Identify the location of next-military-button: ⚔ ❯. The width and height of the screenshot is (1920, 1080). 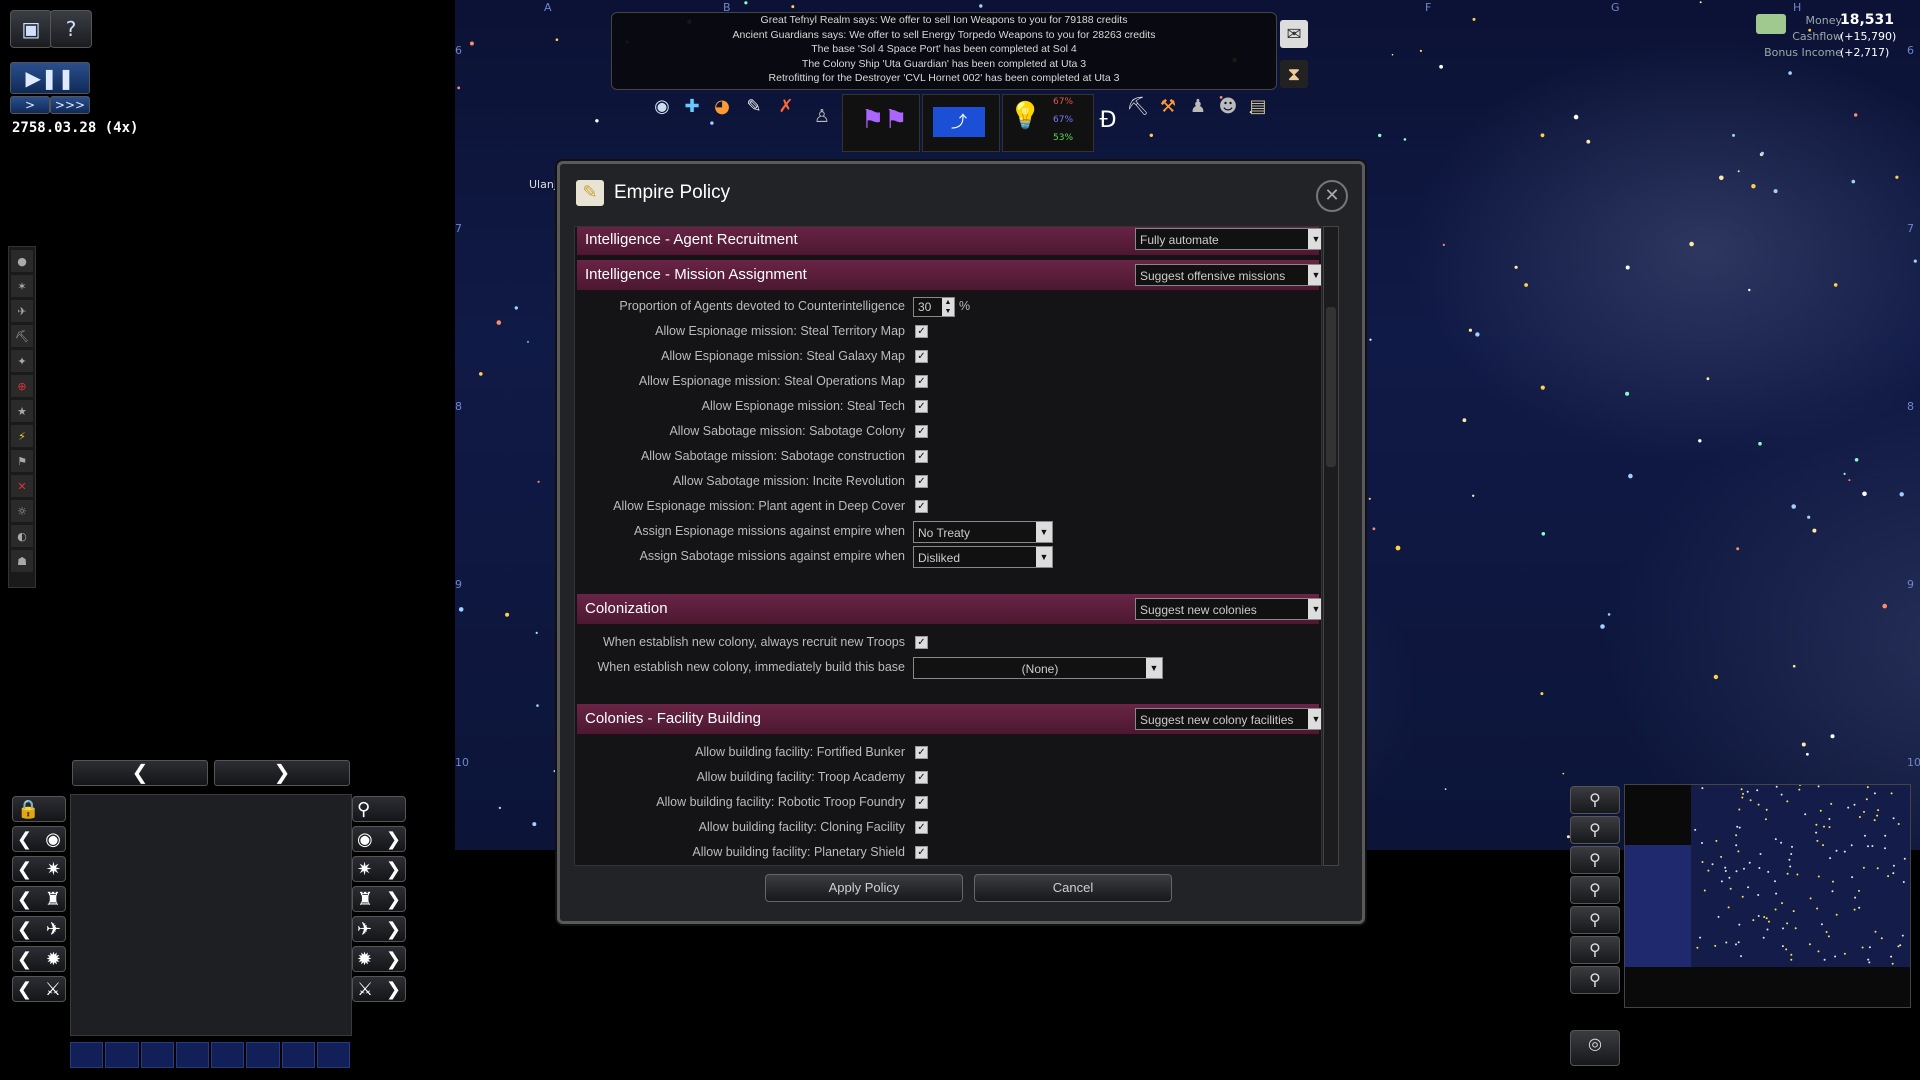
(379, 989).